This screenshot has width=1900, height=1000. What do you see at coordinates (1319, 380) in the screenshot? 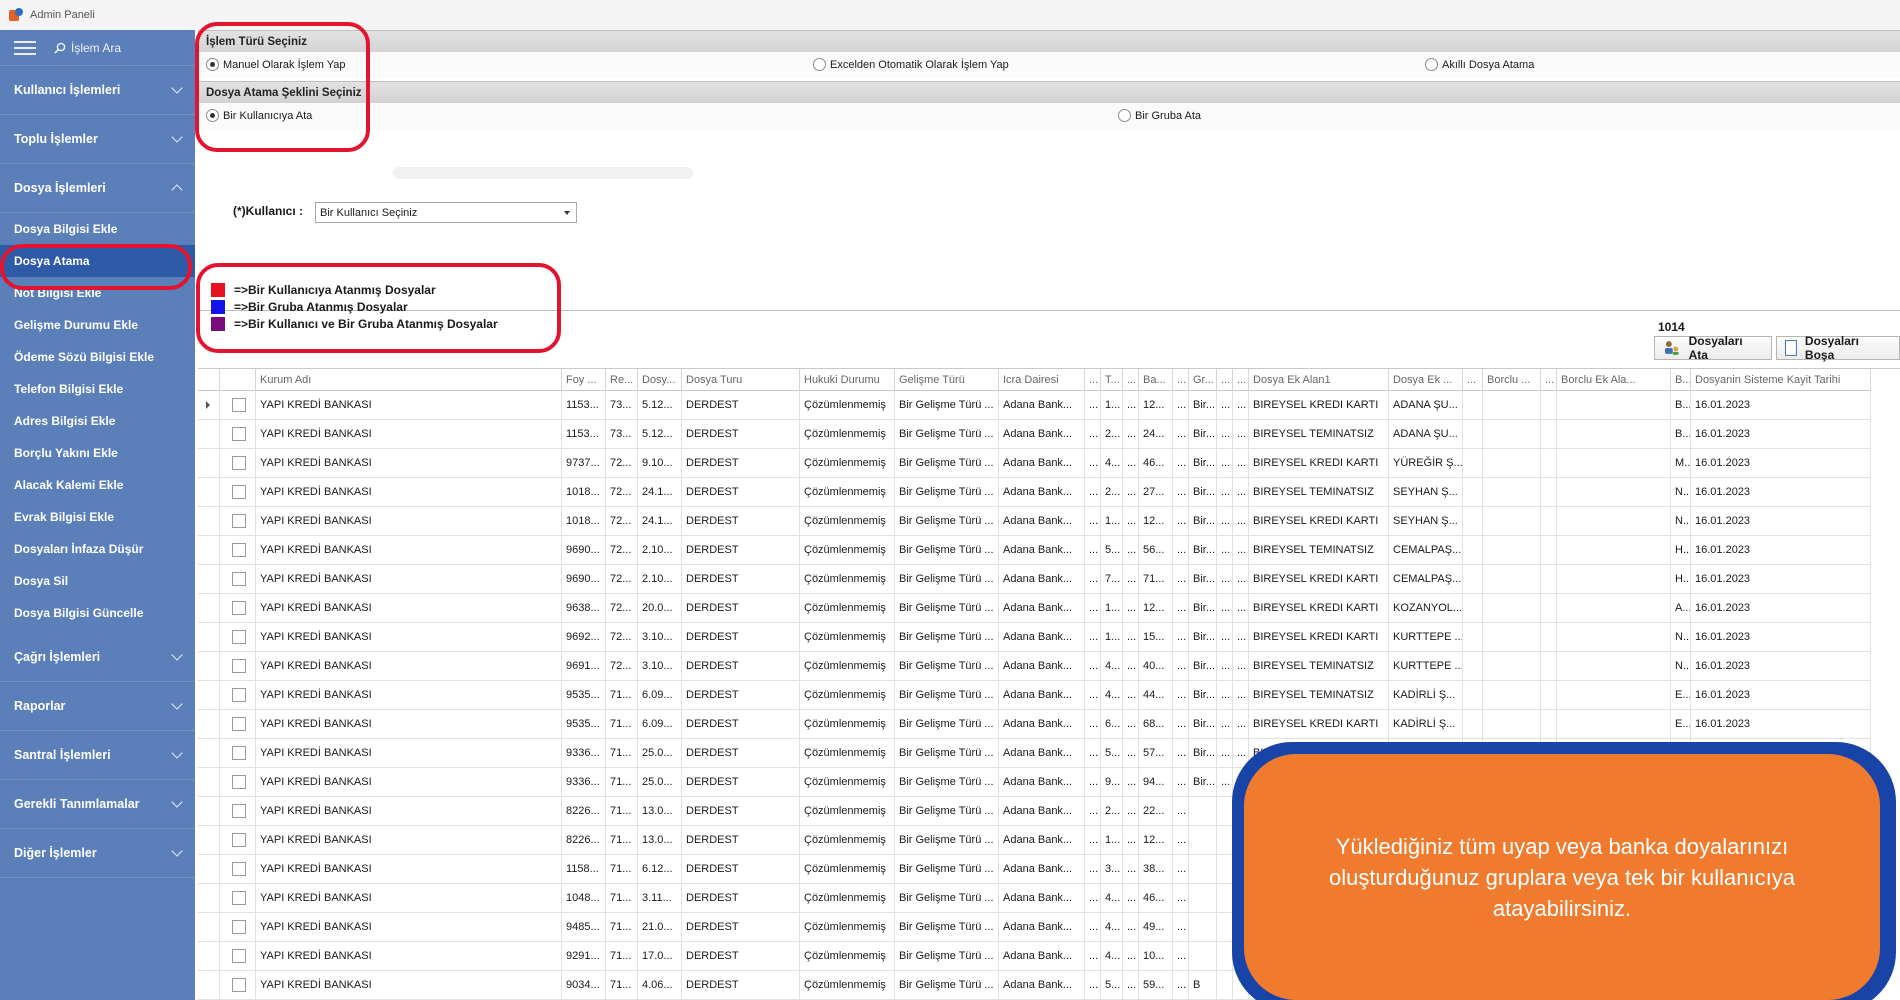
I see `column-header: Dosya Ek Alan1` at bounding box center [1319, 380].